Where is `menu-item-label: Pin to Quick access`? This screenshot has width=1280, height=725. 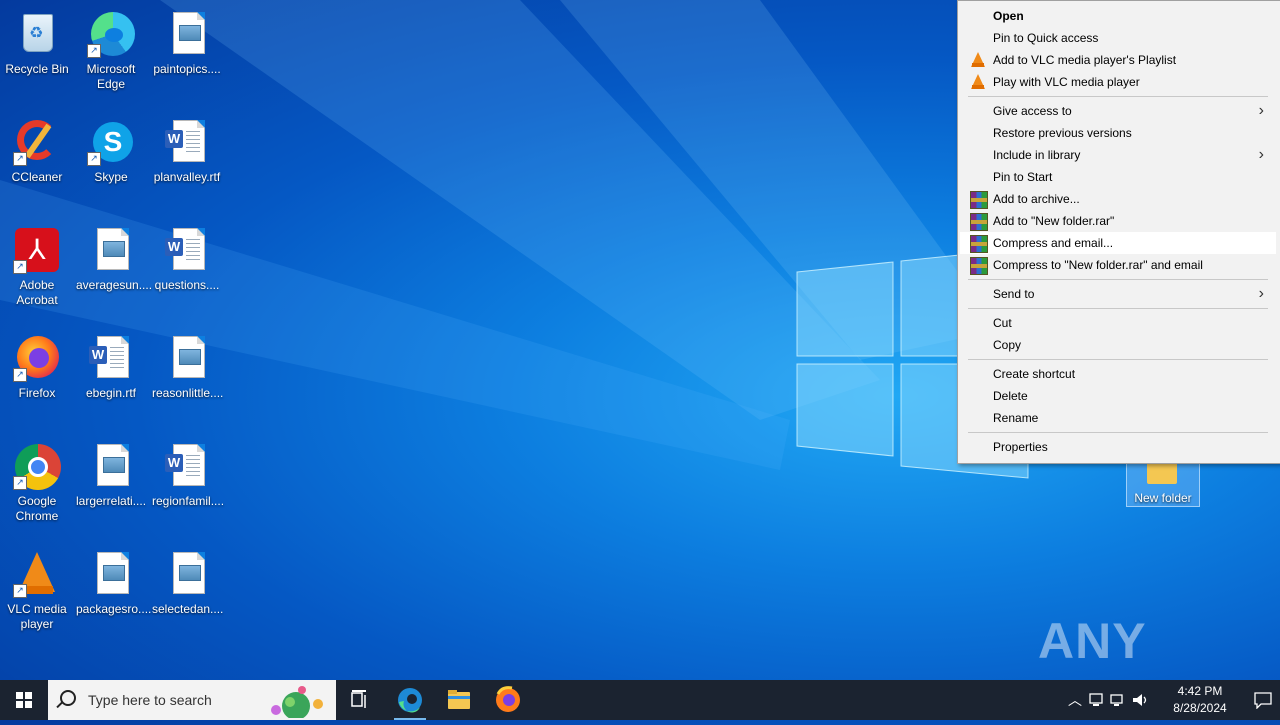
menu-item-label: Pin to Quick access is located at coordinates (1046, 38).